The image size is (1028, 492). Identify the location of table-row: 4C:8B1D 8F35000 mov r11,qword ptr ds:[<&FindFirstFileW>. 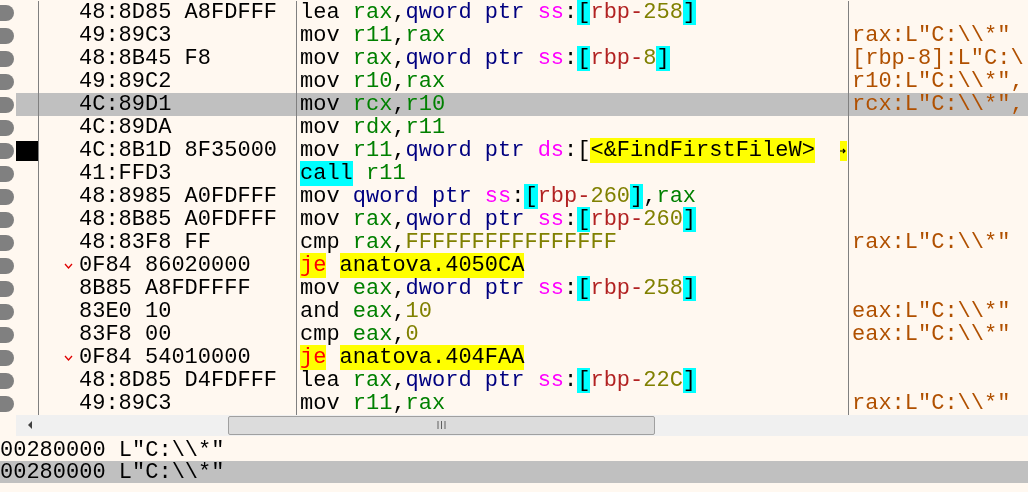
(522, 150).